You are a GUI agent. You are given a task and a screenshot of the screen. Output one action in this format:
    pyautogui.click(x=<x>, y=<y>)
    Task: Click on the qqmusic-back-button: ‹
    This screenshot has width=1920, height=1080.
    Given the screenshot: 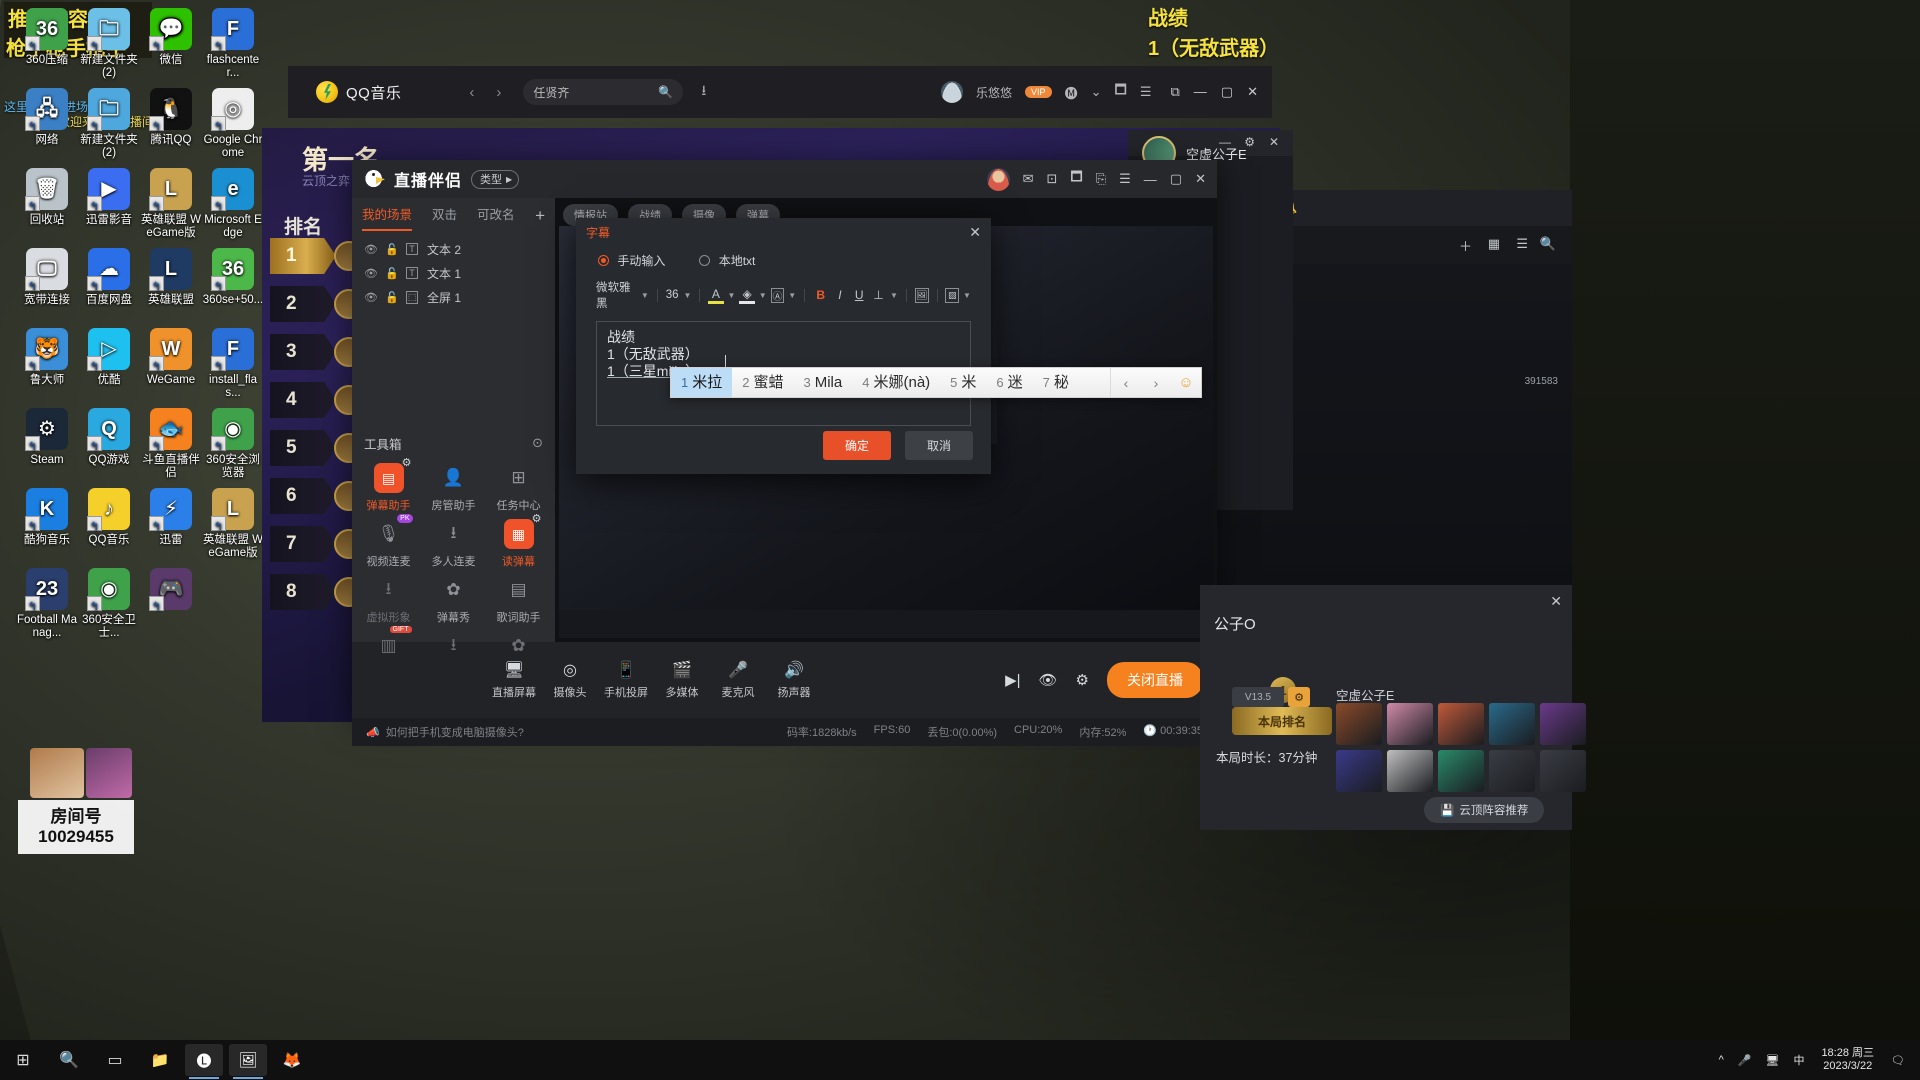 What is the action you would take?
    pyautogui.click(x=471, y=92)
    